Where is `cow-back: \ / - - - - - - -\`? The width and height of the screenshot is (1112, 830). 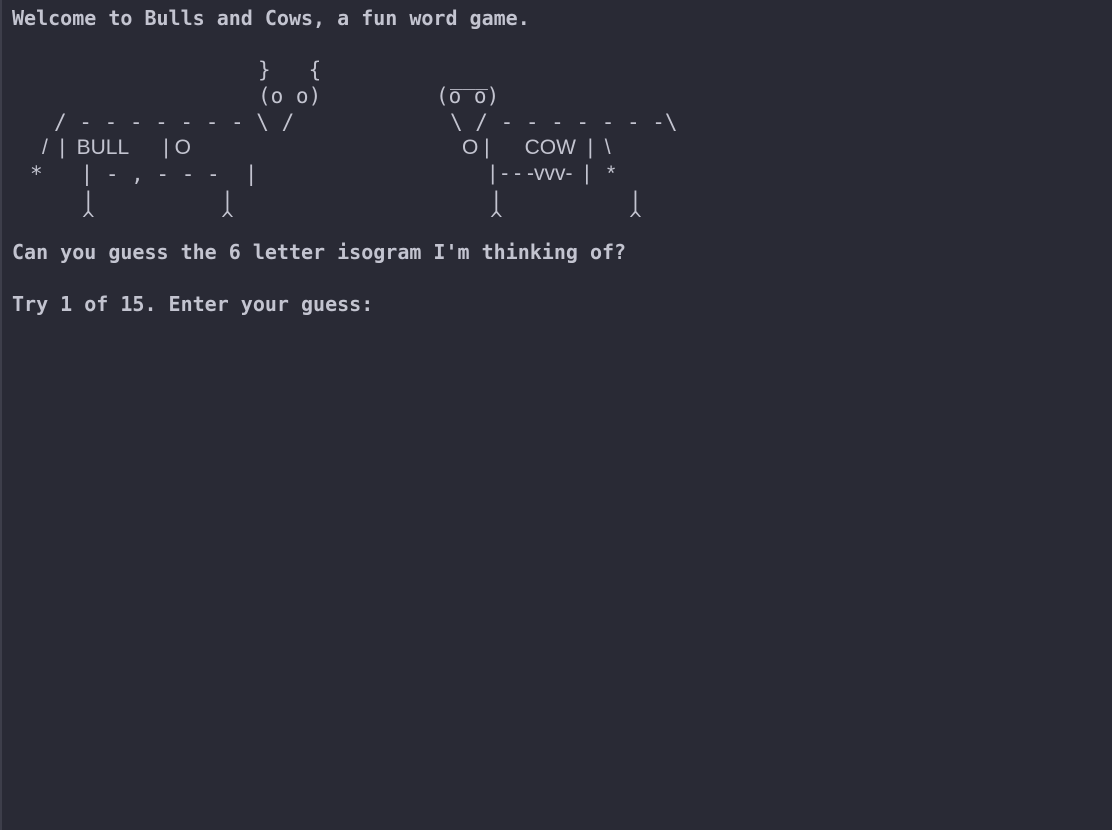
cow-back: \ / - - - - - - -\ is located at coordinates (564, 122).